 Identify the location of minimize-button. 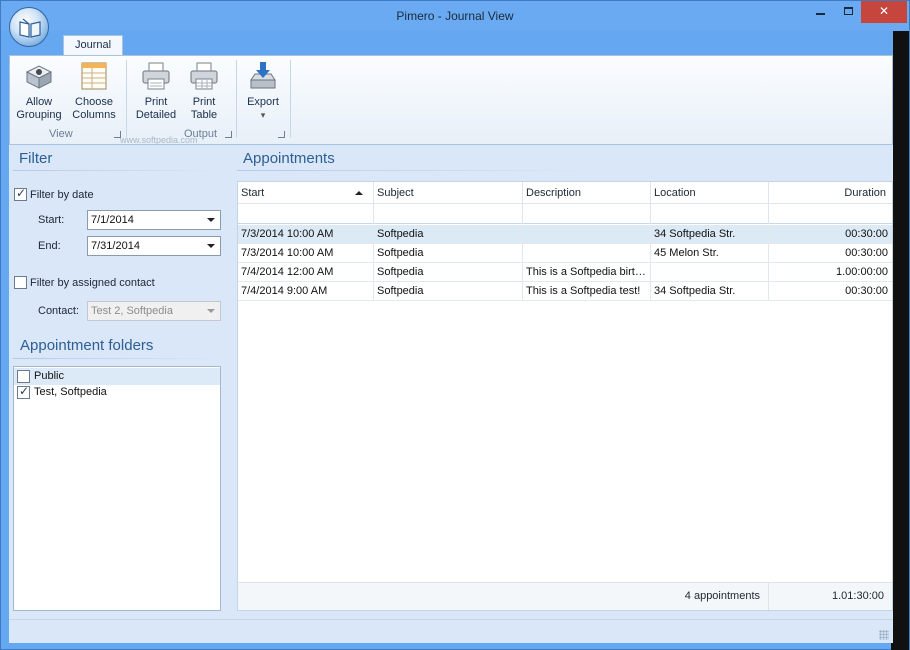
(820, 12).